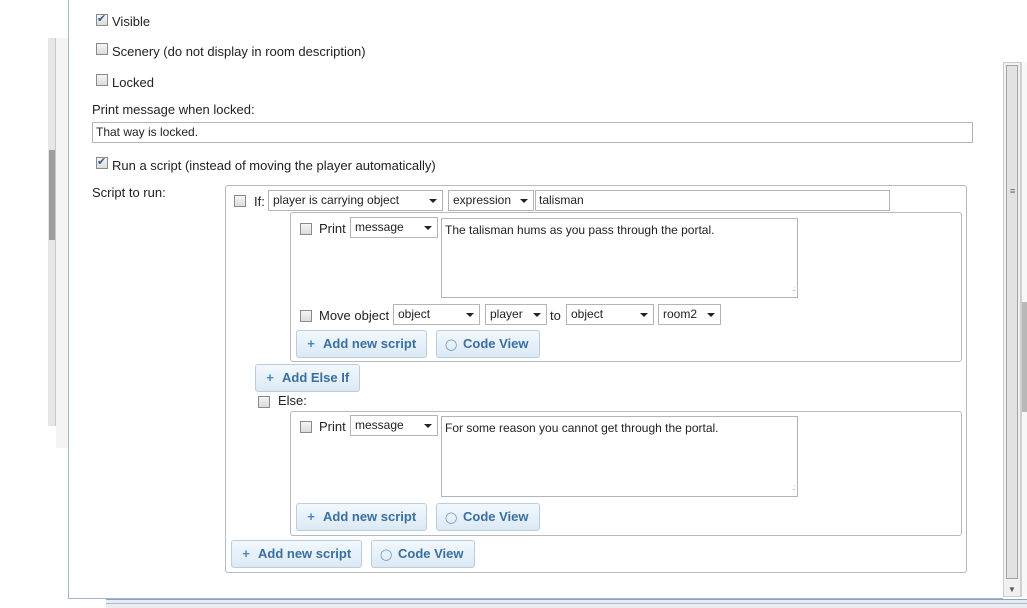 This screenshot has width=1027, height=608. I want to click on else-add-new-script-button: + Add new script, so click(362, 517).